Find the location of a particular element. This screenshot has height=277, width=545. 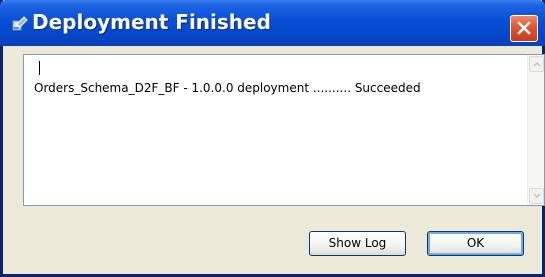

window-title: Deployment Finished is located at coordinates (151, 22).